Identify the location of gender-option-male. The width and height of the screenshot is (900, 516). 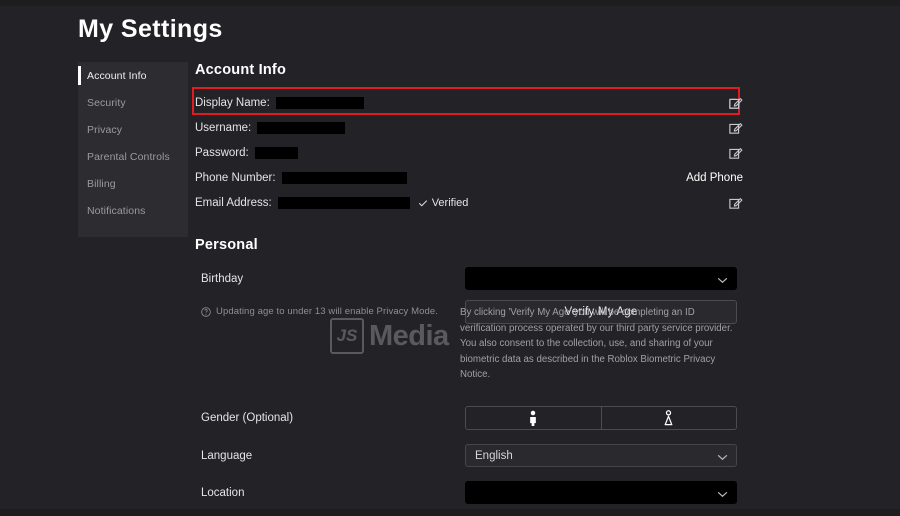
(533, 418).